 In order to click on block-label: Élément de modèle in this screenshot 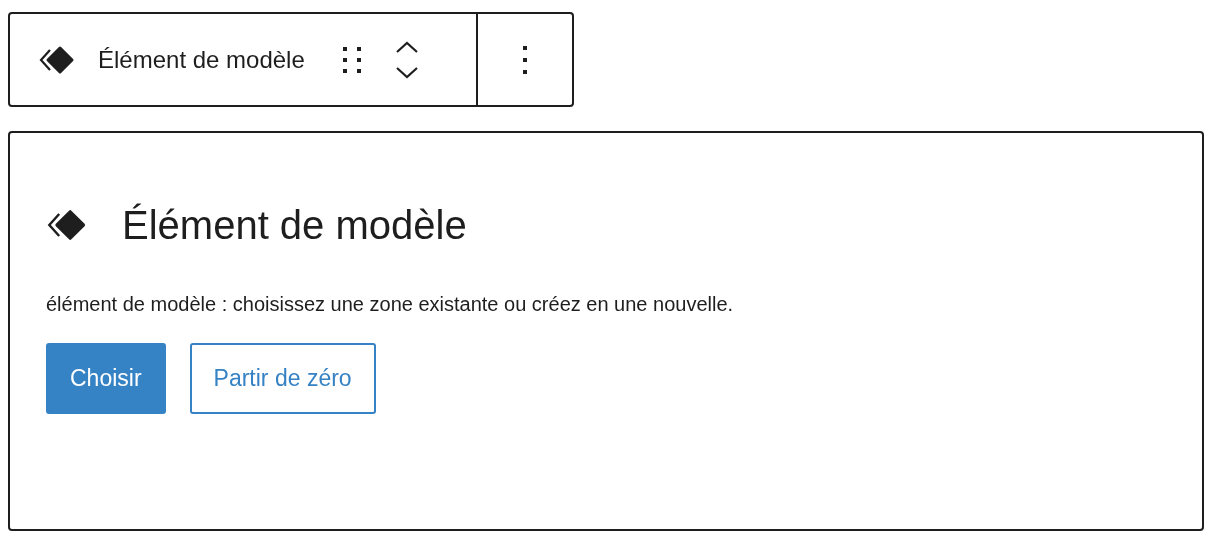, I will do `click(201, 59)`.